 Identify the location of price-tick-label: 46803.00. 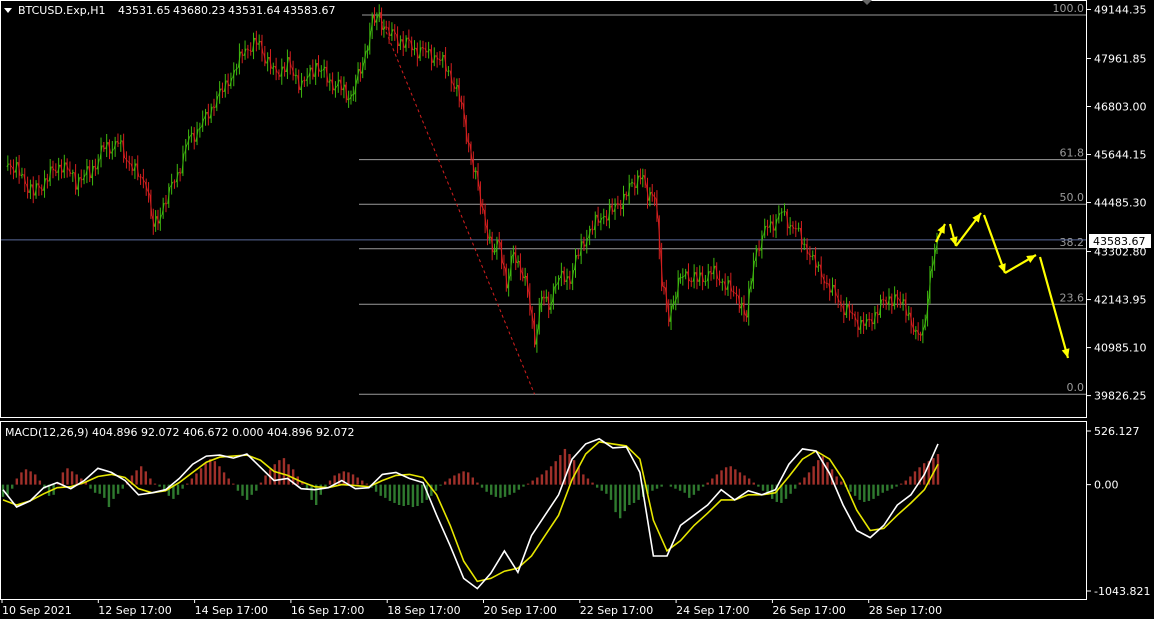
(1120, 106).